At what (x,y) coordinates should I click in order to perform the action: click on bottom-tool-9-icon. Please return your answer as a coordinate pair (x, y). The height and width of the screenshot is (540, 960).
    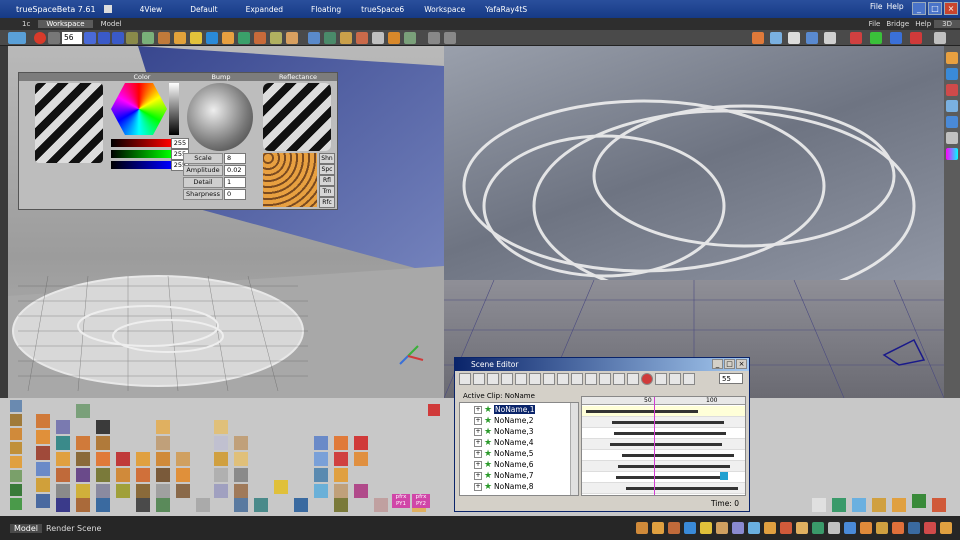
    Looking at the image, I should click on (770, 528).